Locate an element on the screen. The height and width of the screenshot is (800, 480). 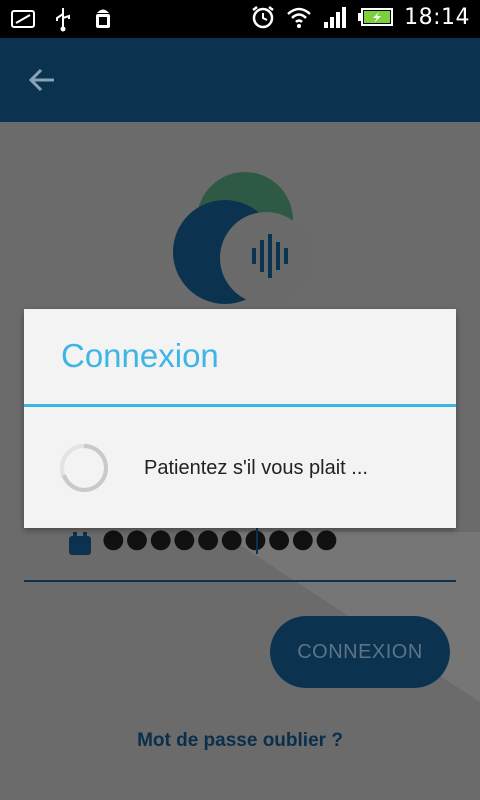
dialog-divider is located at coordinates (240, 405).